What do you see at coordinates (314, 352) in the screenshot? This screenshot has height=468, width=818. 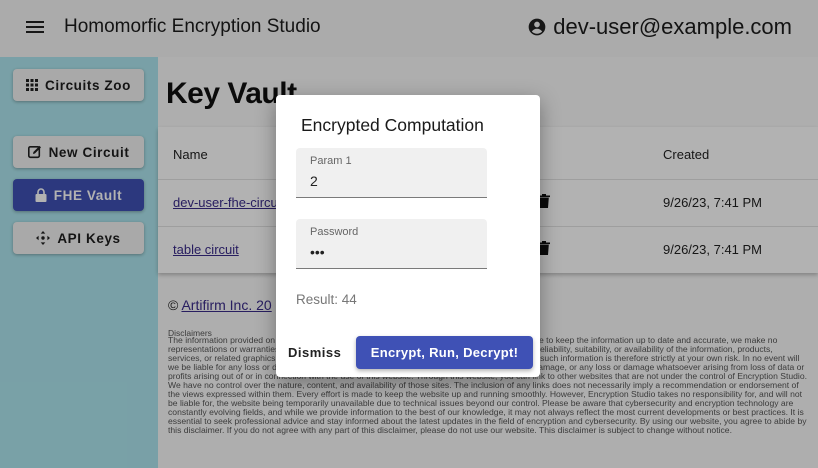 I see `dismiss-button: Dismiss` at bounding box center [314, 352].